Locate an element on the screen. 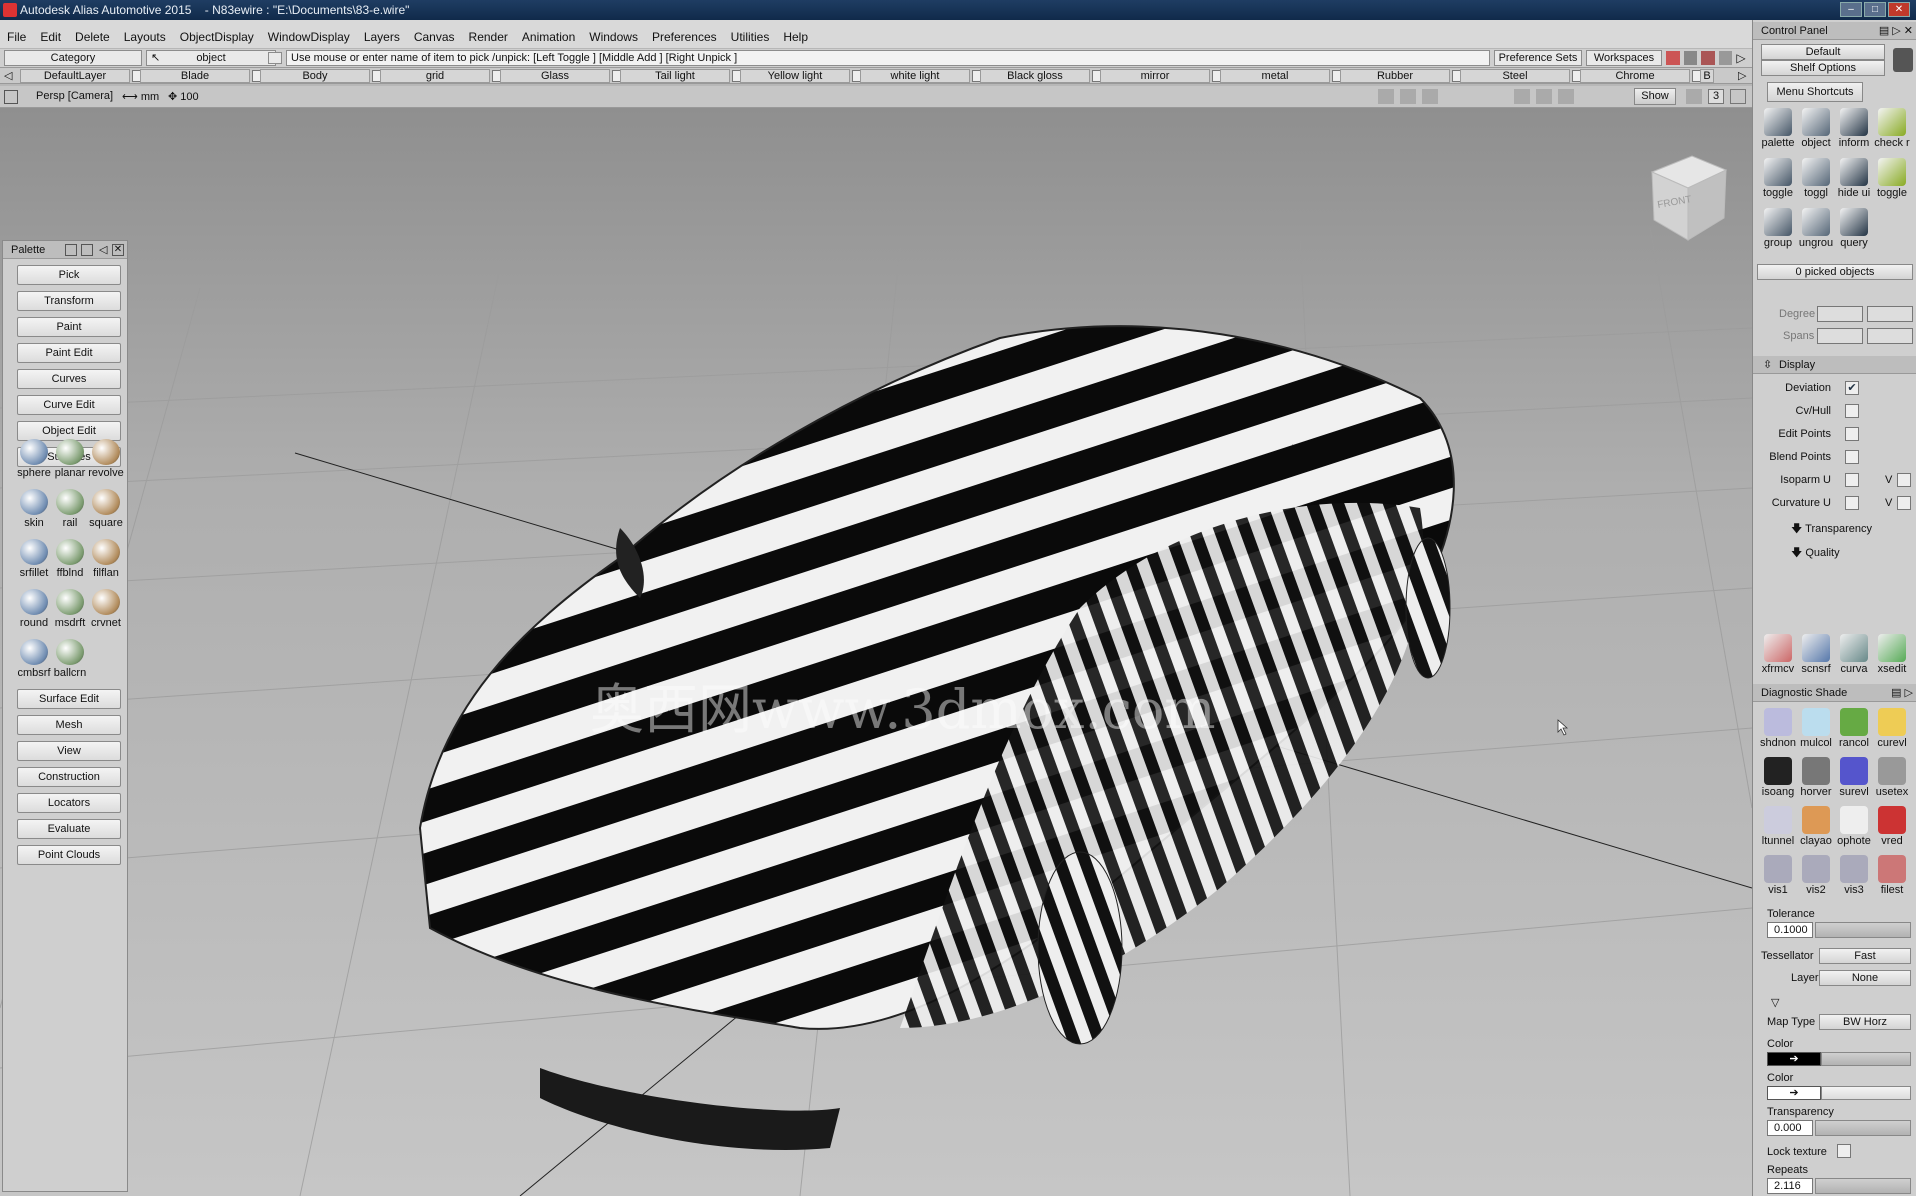 This screenshot has height=1196, width=1916. settings-icon is located at coordinates (1725, 58).